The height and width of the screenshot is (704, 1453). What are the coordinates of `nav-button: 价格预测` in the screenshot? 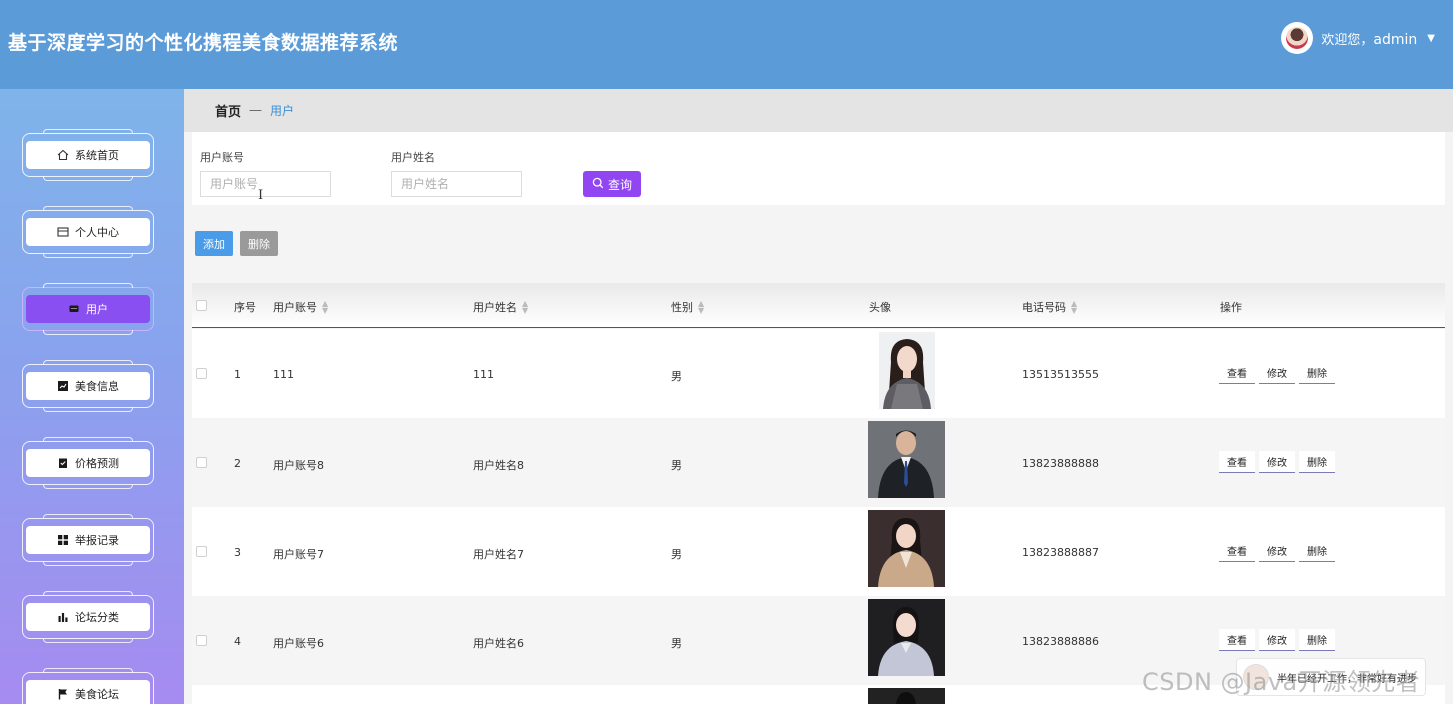 It's located at (88, 463).